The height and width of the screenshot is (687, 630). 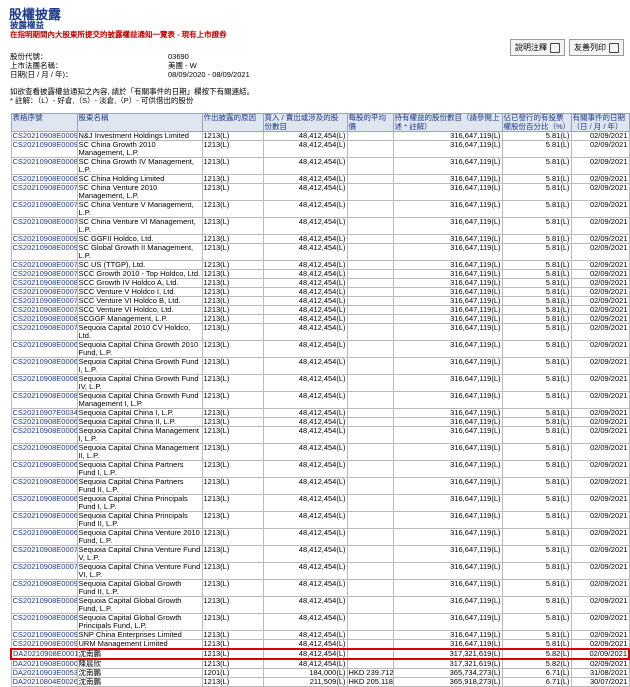 What do you see at coordinates (44, 265) in the screenshot?
I see `form-link: CS20210908E00079` at bounding box center [44, 265].